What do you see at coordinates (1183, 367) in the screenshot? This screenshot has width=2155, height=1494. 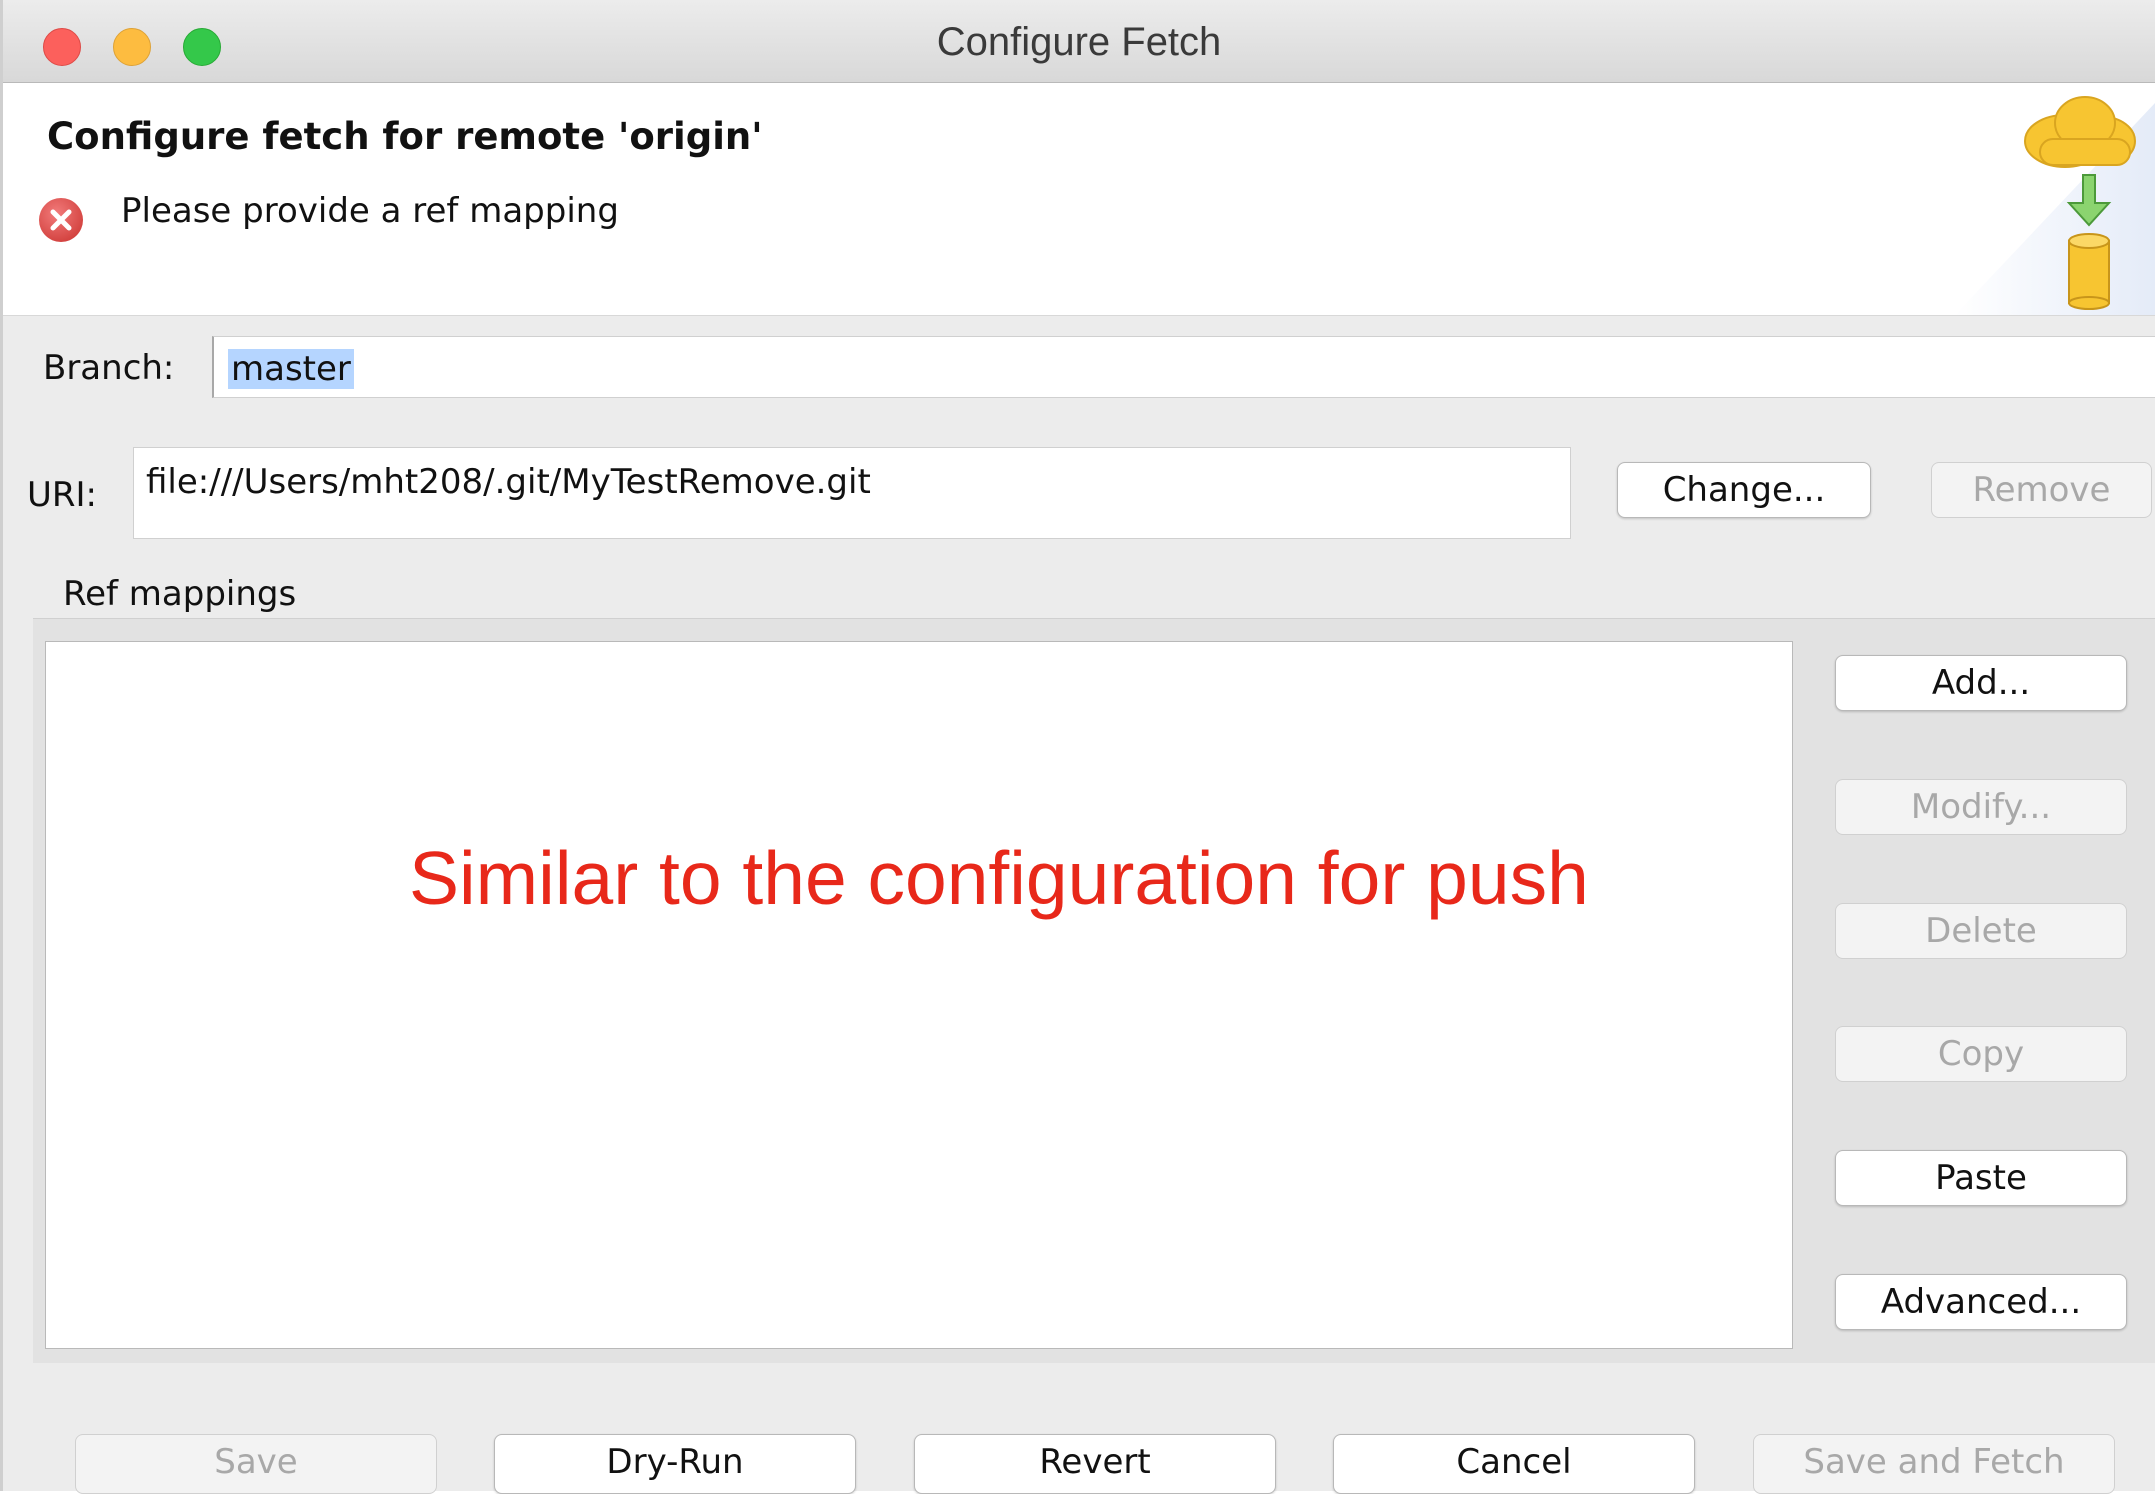 I see `branch-field: master` at bounding box center [1183, 367].